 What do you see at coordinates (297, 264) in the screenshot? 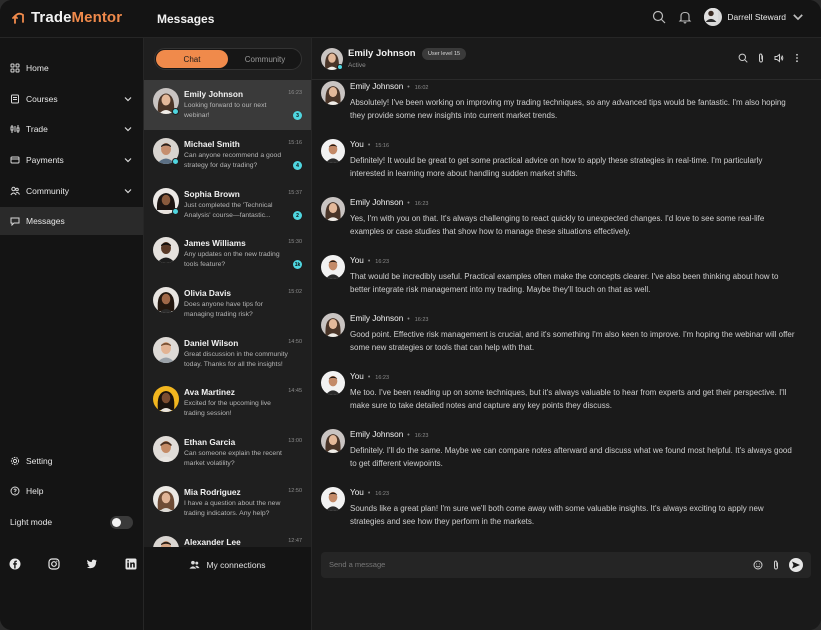
I see `unread-badge: 1k` at bounding box center [297, 264].